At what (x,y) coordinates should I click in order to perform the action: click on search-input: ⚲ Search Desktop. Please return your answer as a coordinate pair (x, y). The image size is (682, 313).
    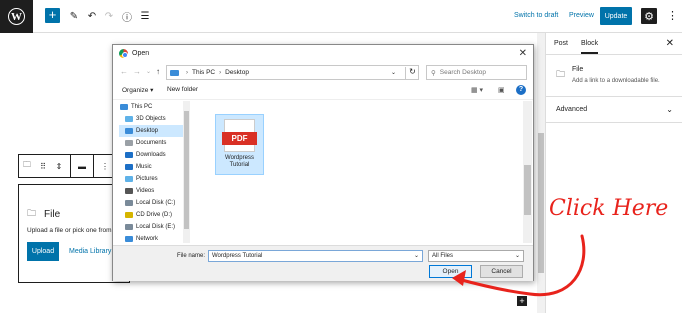
    Looking at the image, I should click on (476, 72).